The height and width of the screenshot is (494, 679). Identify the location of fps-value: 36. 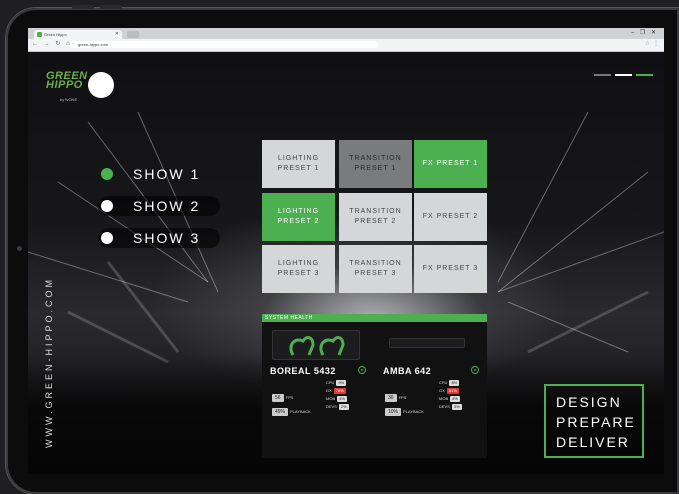
(391, 398).